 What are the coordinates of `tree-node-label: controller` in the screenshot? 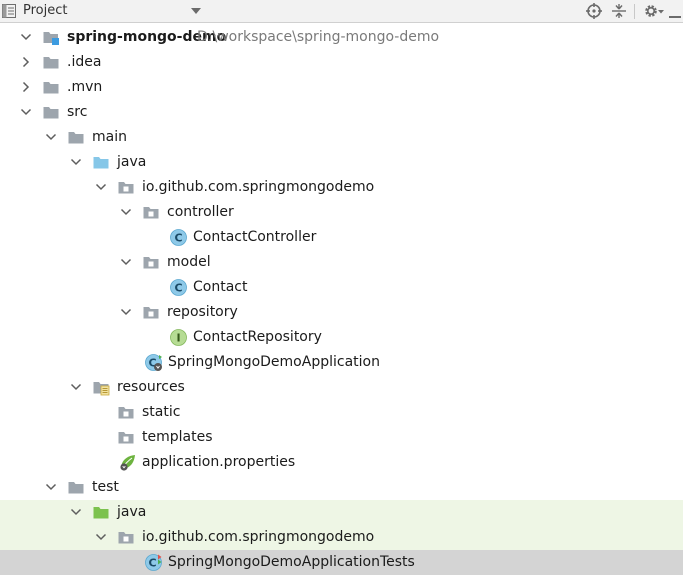 It's located at (200, 212).